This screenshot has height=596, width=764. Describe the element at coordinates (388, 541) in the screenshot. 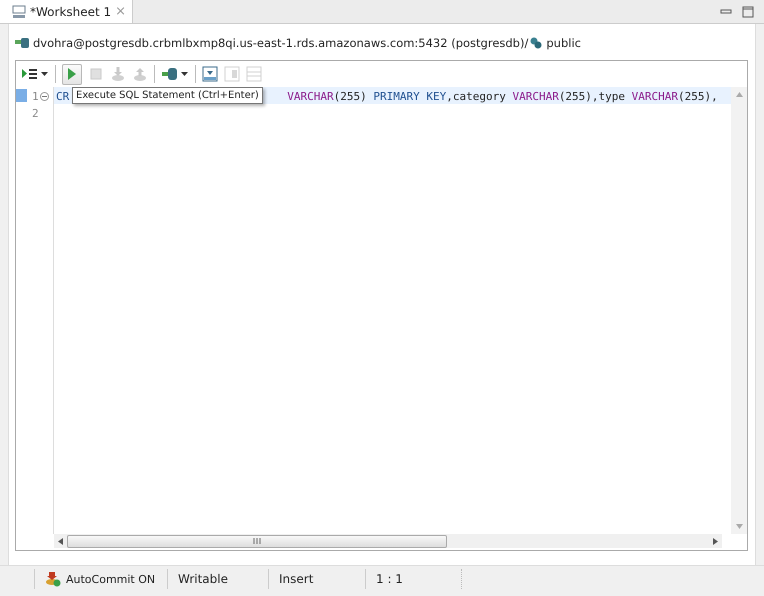

I see `horizontal-scrollbar` at that location.